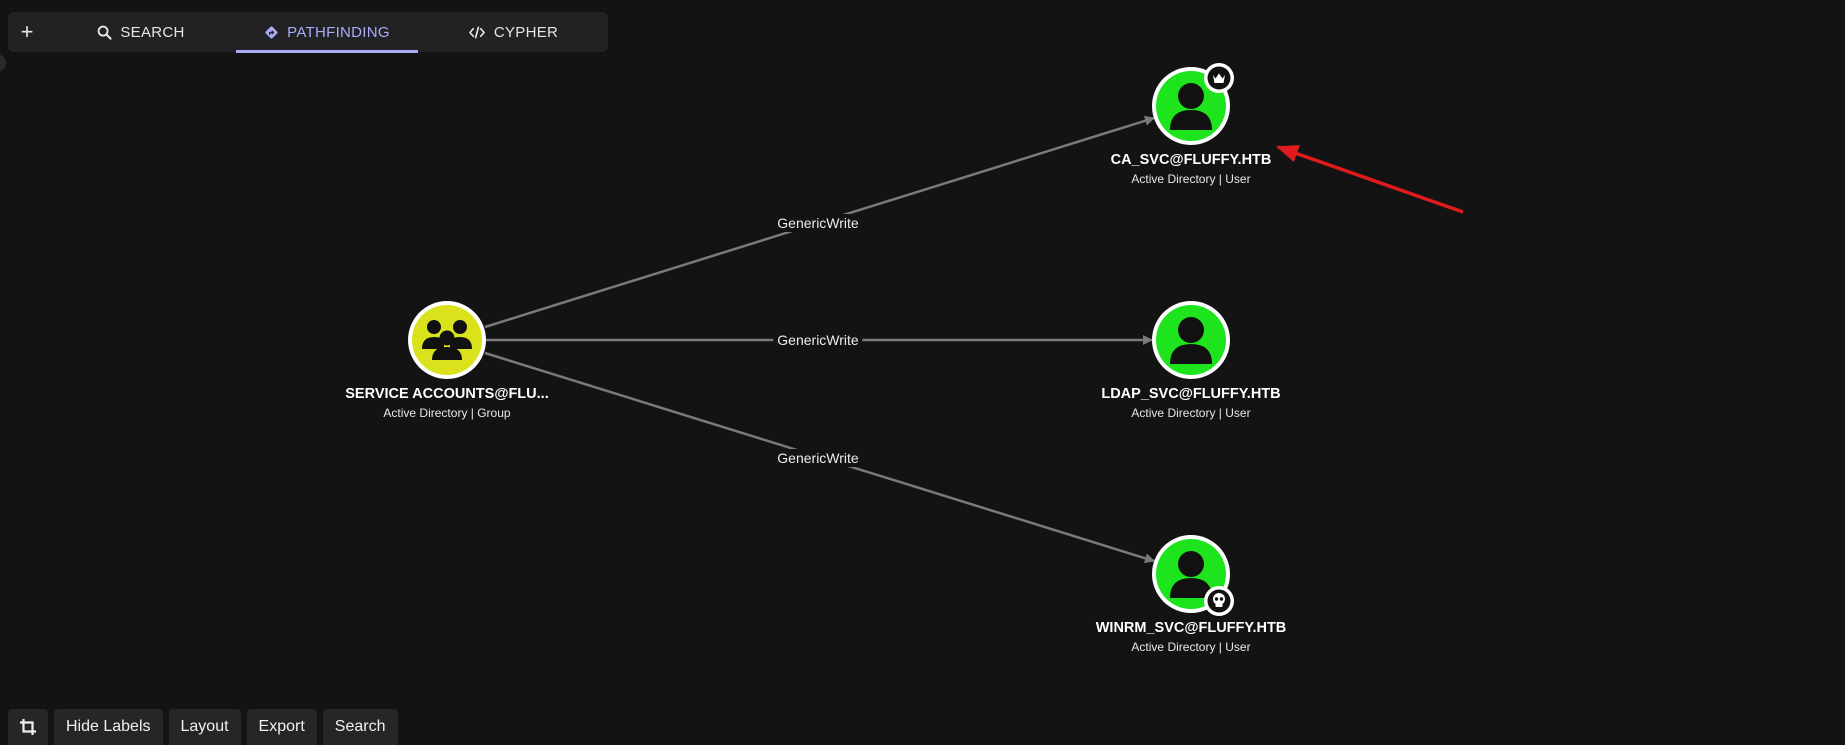 The height and width of the screenshot is (745, 1845). What do you see at coordinates (818, 223) in the screenshot?
I see `edge-label-to-ca: GenericWrite` at bounding box center [818, 223].